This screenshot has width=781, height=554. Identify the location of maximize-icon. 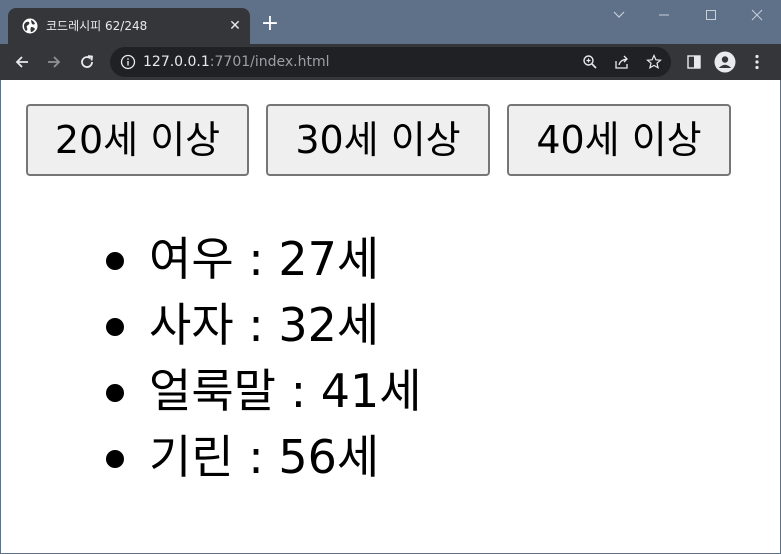
(711, 15).